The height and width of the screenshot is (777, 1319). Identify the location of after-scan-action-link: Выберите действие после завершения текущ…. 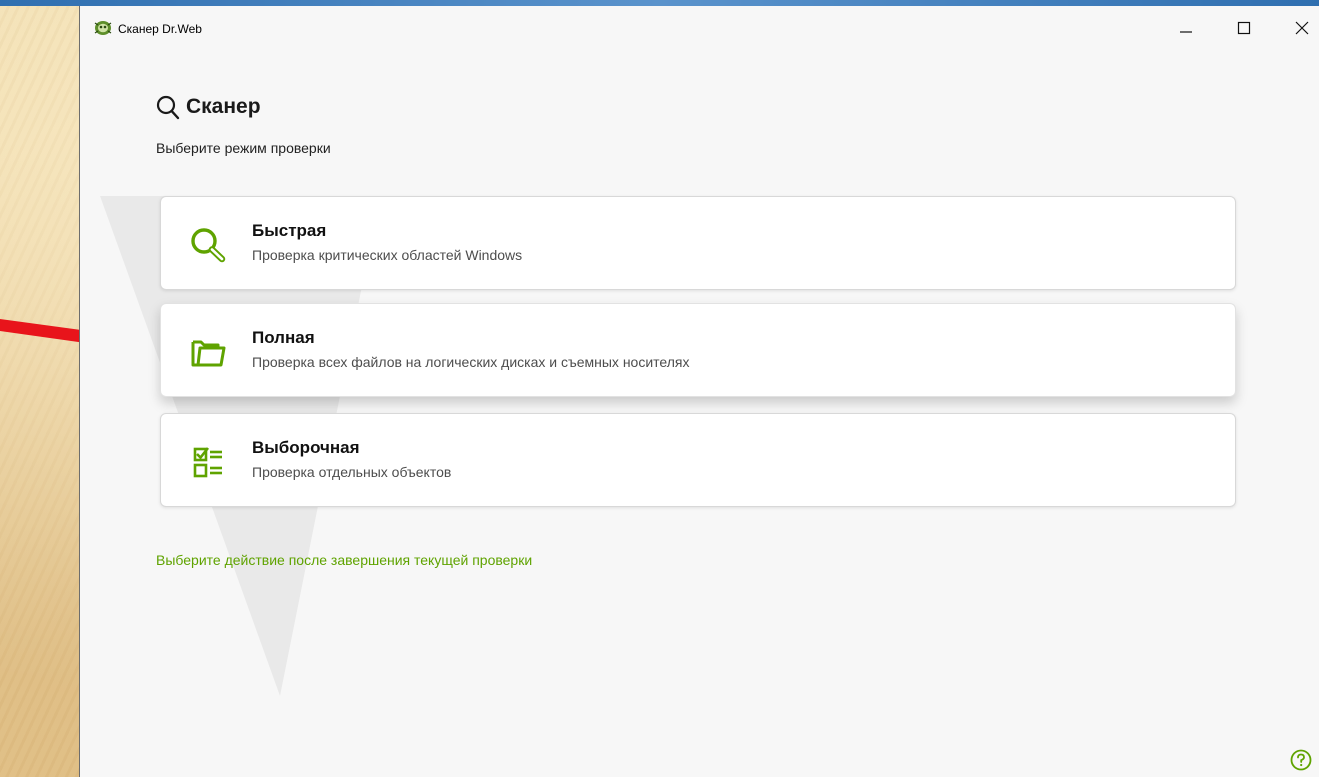
(344, 560).